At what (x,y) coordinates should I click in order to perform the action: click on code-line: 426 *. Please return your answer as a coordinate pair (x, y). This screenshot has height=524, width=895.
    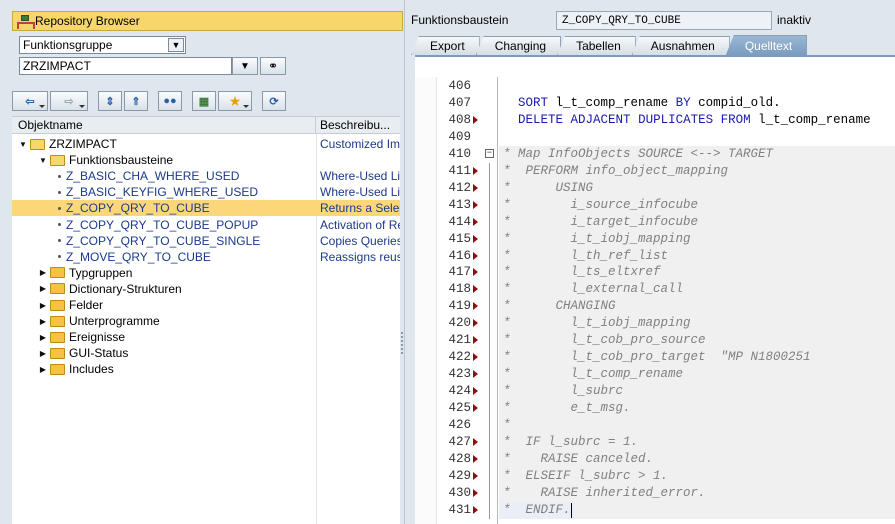
    Looking at the image, I should click on (655, 425).